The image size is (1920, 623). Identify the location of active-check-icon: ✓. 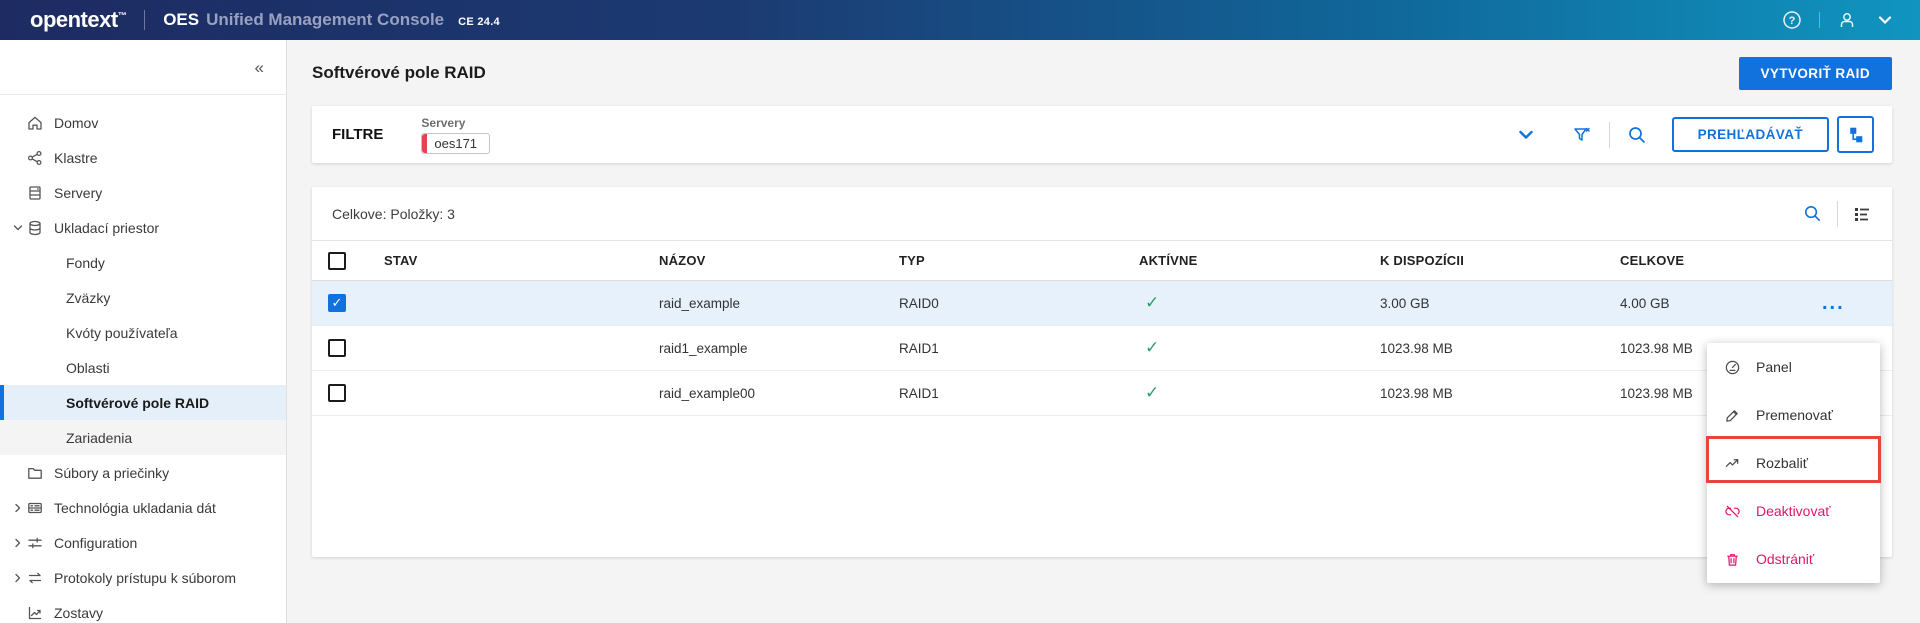
(1152, 302).